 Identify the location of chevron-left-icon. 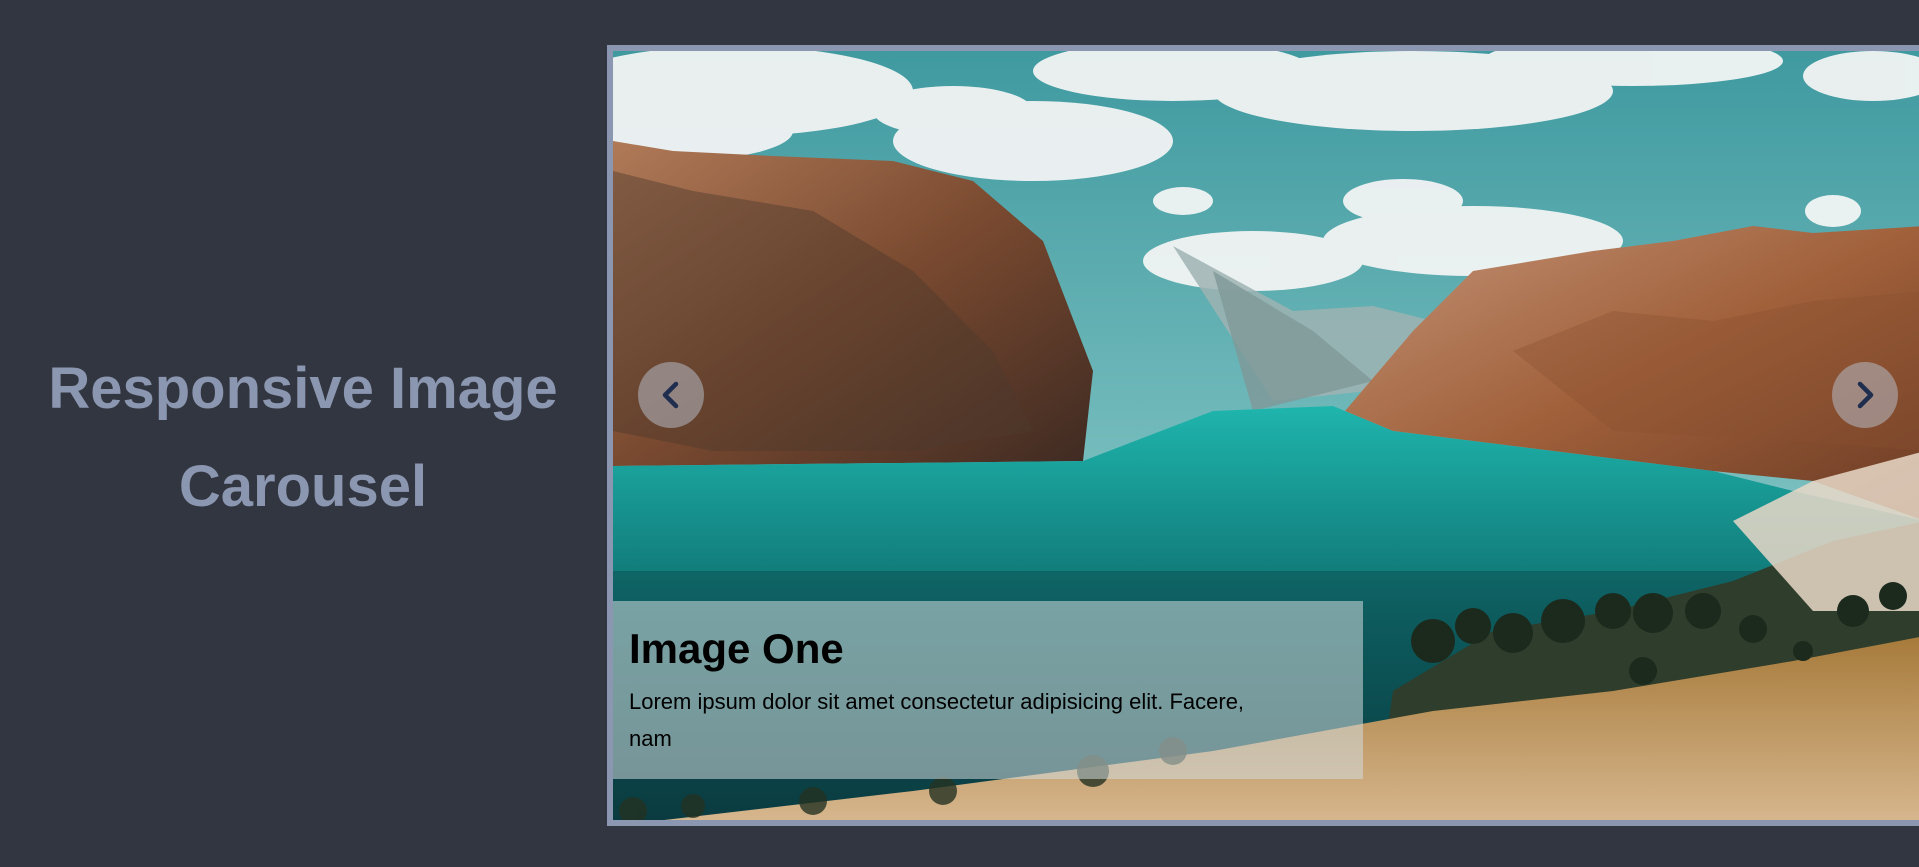
(670, 395).